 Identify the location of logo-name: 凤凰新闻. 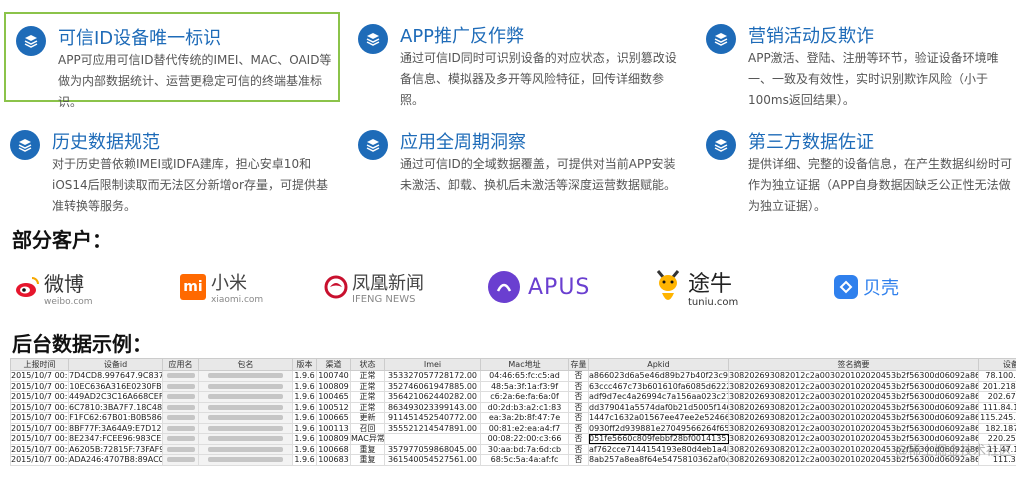
(388, 283).